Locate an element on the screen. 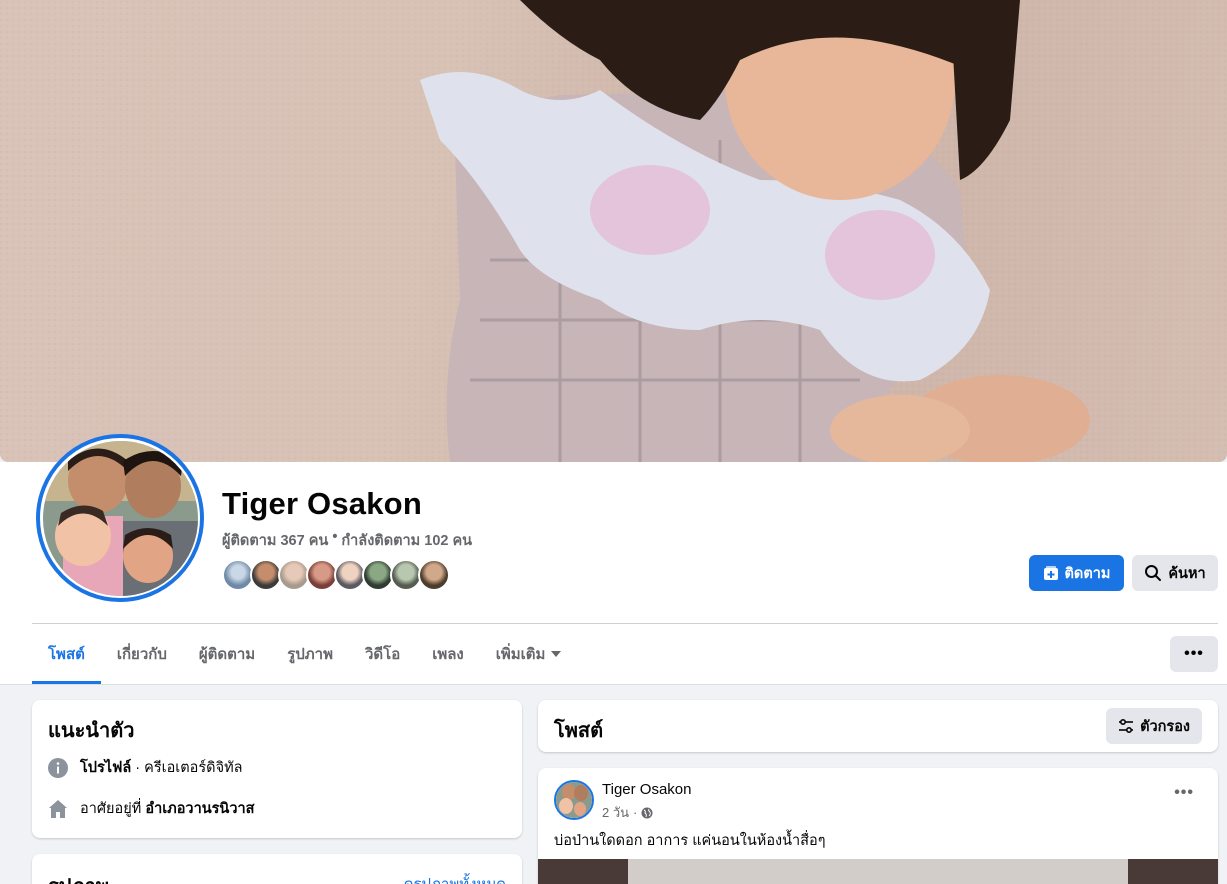 This screenshot has width=1227, height=884. filter-icon is located at coordinates (1126, 726).